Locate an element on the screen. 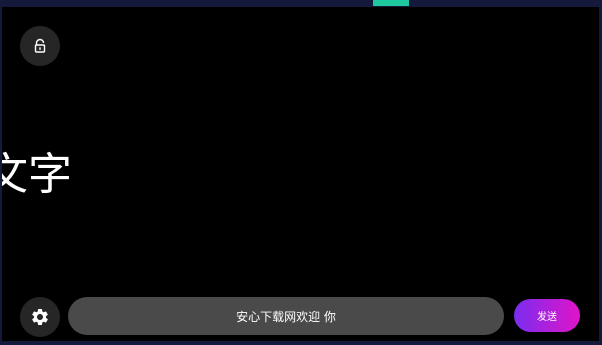 This screenshot has width=602, height=345. scrolling-text: 文字 is located at coordinates (37, 174).